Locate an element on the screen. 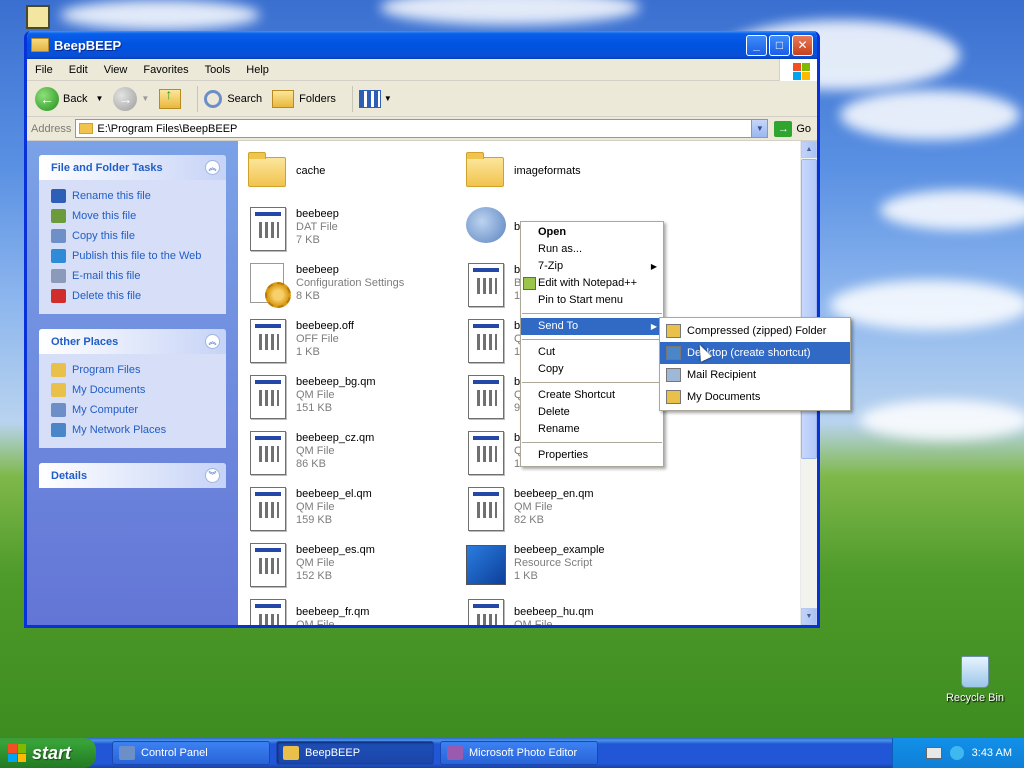  menu-label: Compressed (zipped) Folder is located at coordinates (757, 331).